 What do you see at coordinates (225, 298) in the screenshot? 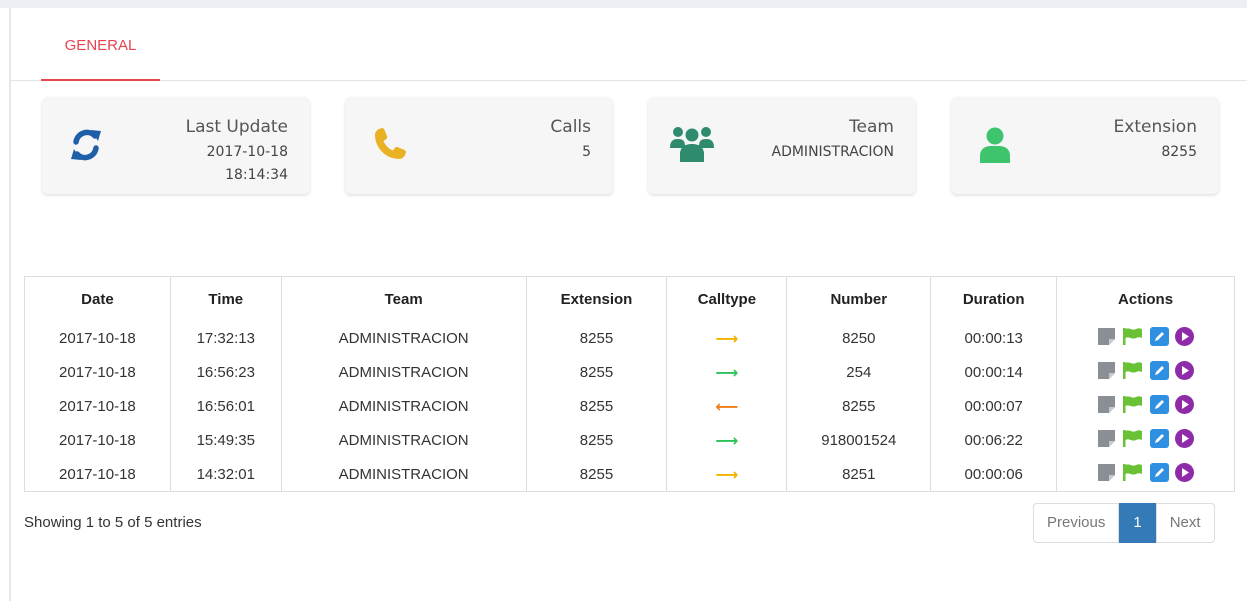
I see `header-time: Time` at bounding box center [225, 298].